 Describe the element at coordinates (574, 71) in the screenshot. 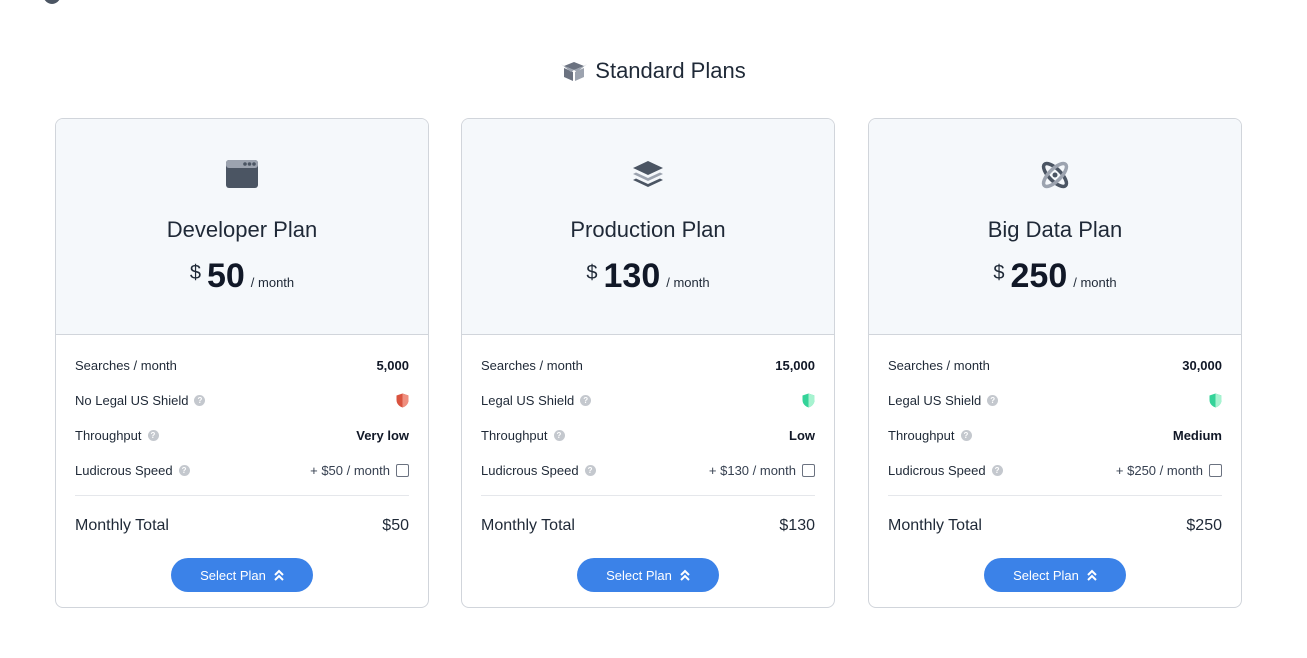

I see `box-icon` at that location.